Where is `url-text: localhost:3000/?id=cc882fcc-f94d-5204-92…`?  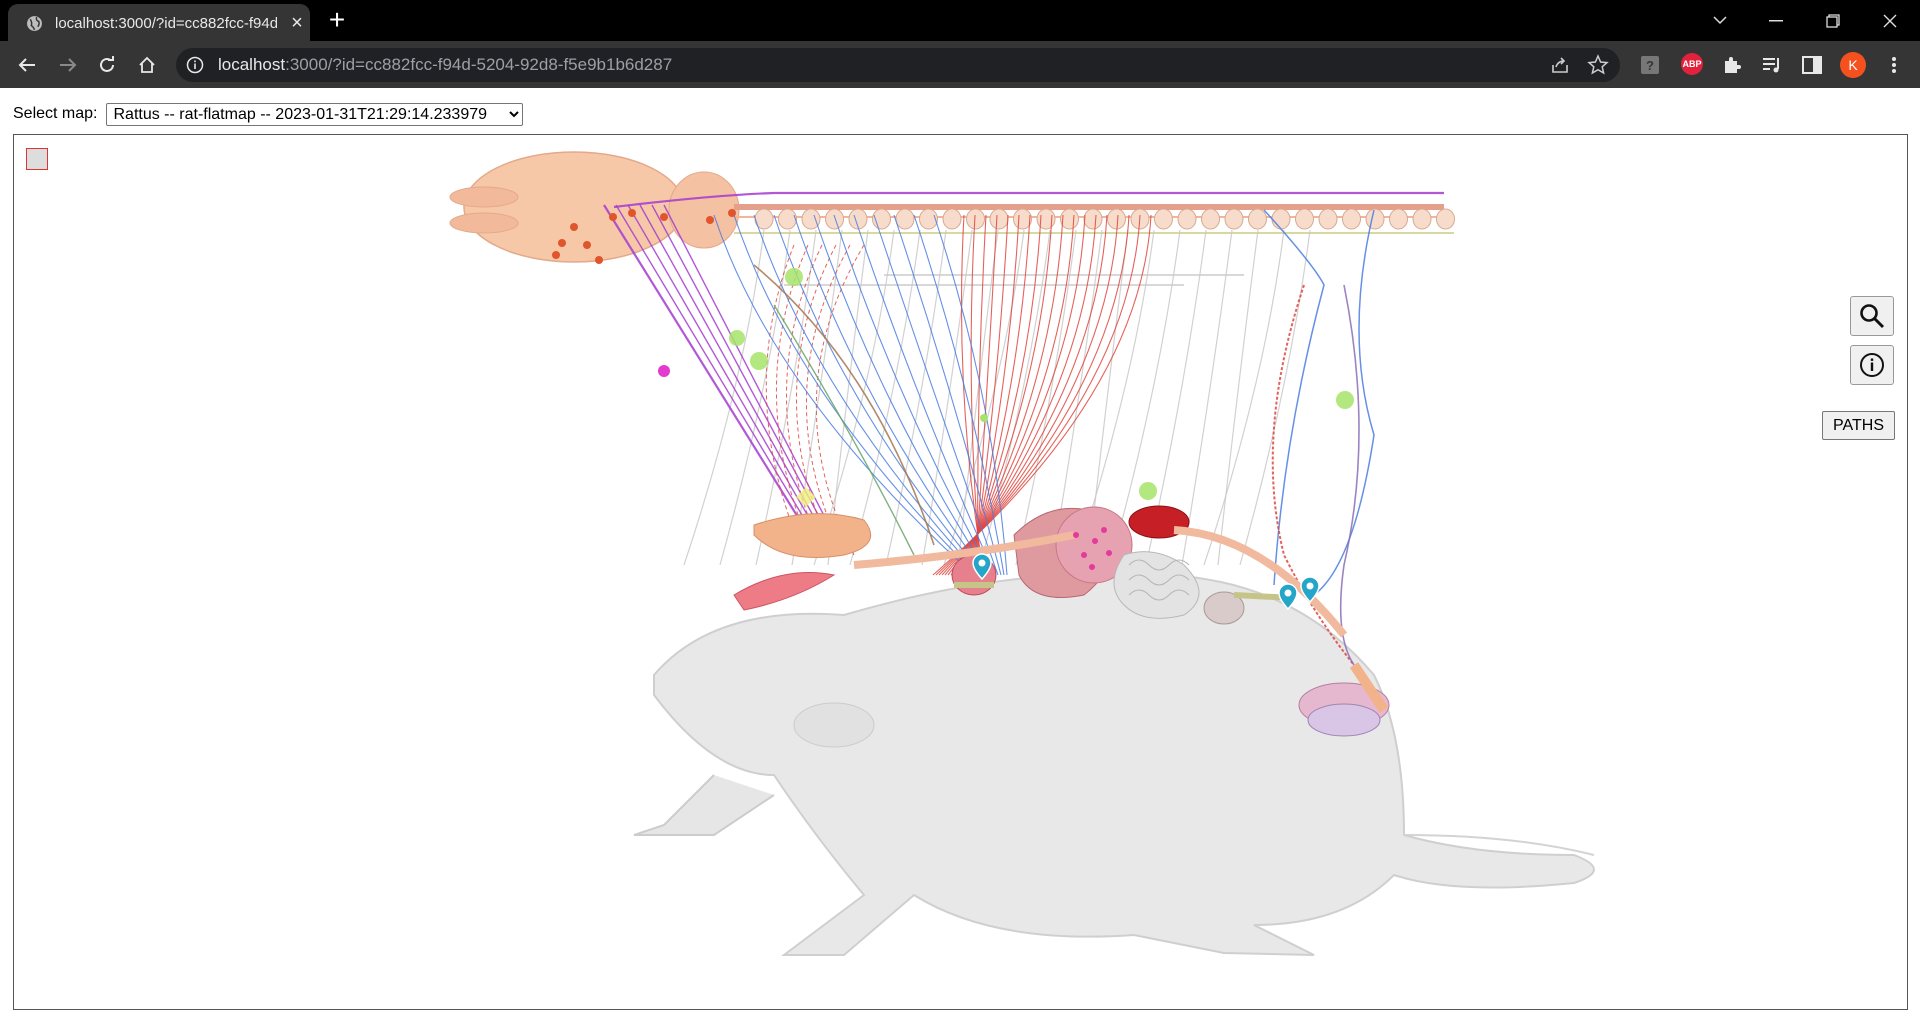
url-text: localhost:3000/?id=cc882fcc-f94d-5204-92… is located at coordinates (445, 65).